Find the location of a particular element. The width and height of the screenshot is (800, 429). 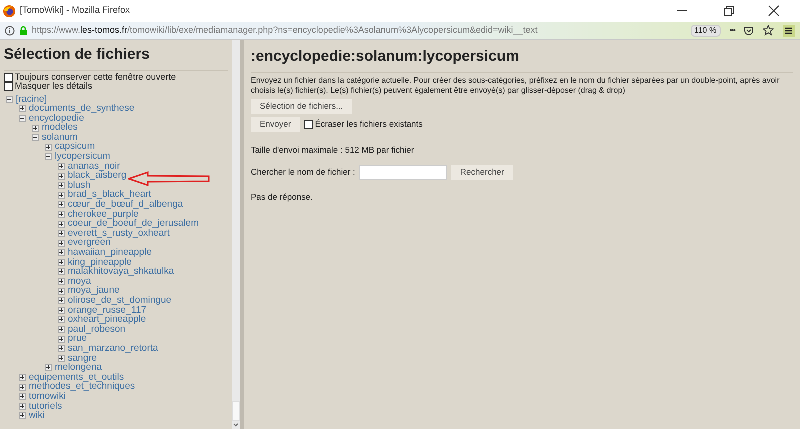

menu-icon is located at coordinates (789, 30).